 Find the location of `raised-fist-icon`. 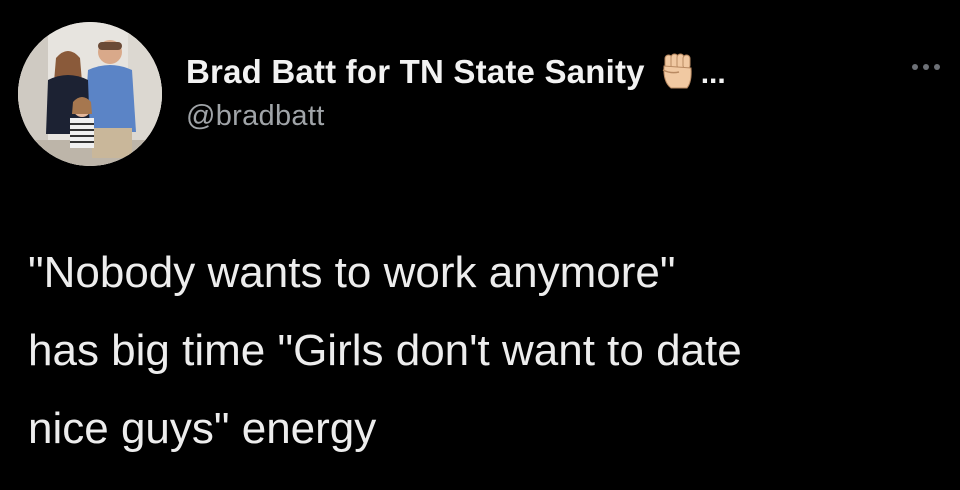

raised-fist-icon is located at coordinates (677, 72).